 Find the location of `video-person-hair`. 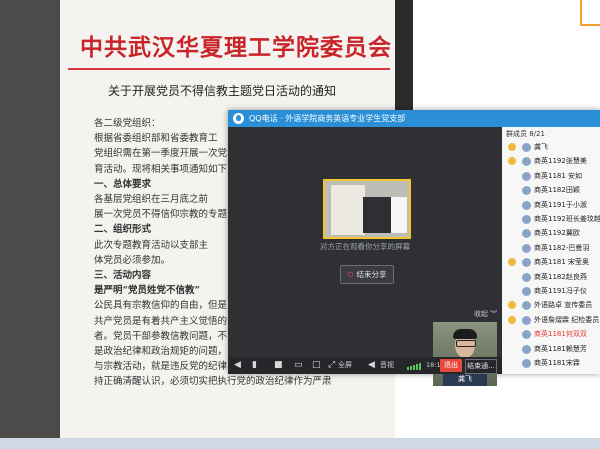

video-person-hair is located at coordinates (465, 334).